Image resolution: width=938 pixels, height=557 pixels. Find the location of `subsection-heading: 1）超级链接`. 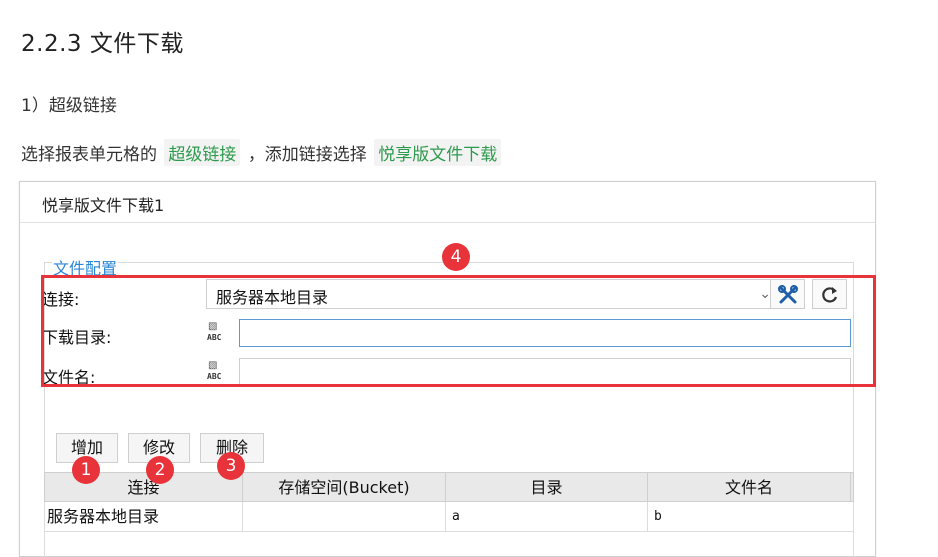

subsection-heading: 1）超级链接 is located at coordinates (69, 106).